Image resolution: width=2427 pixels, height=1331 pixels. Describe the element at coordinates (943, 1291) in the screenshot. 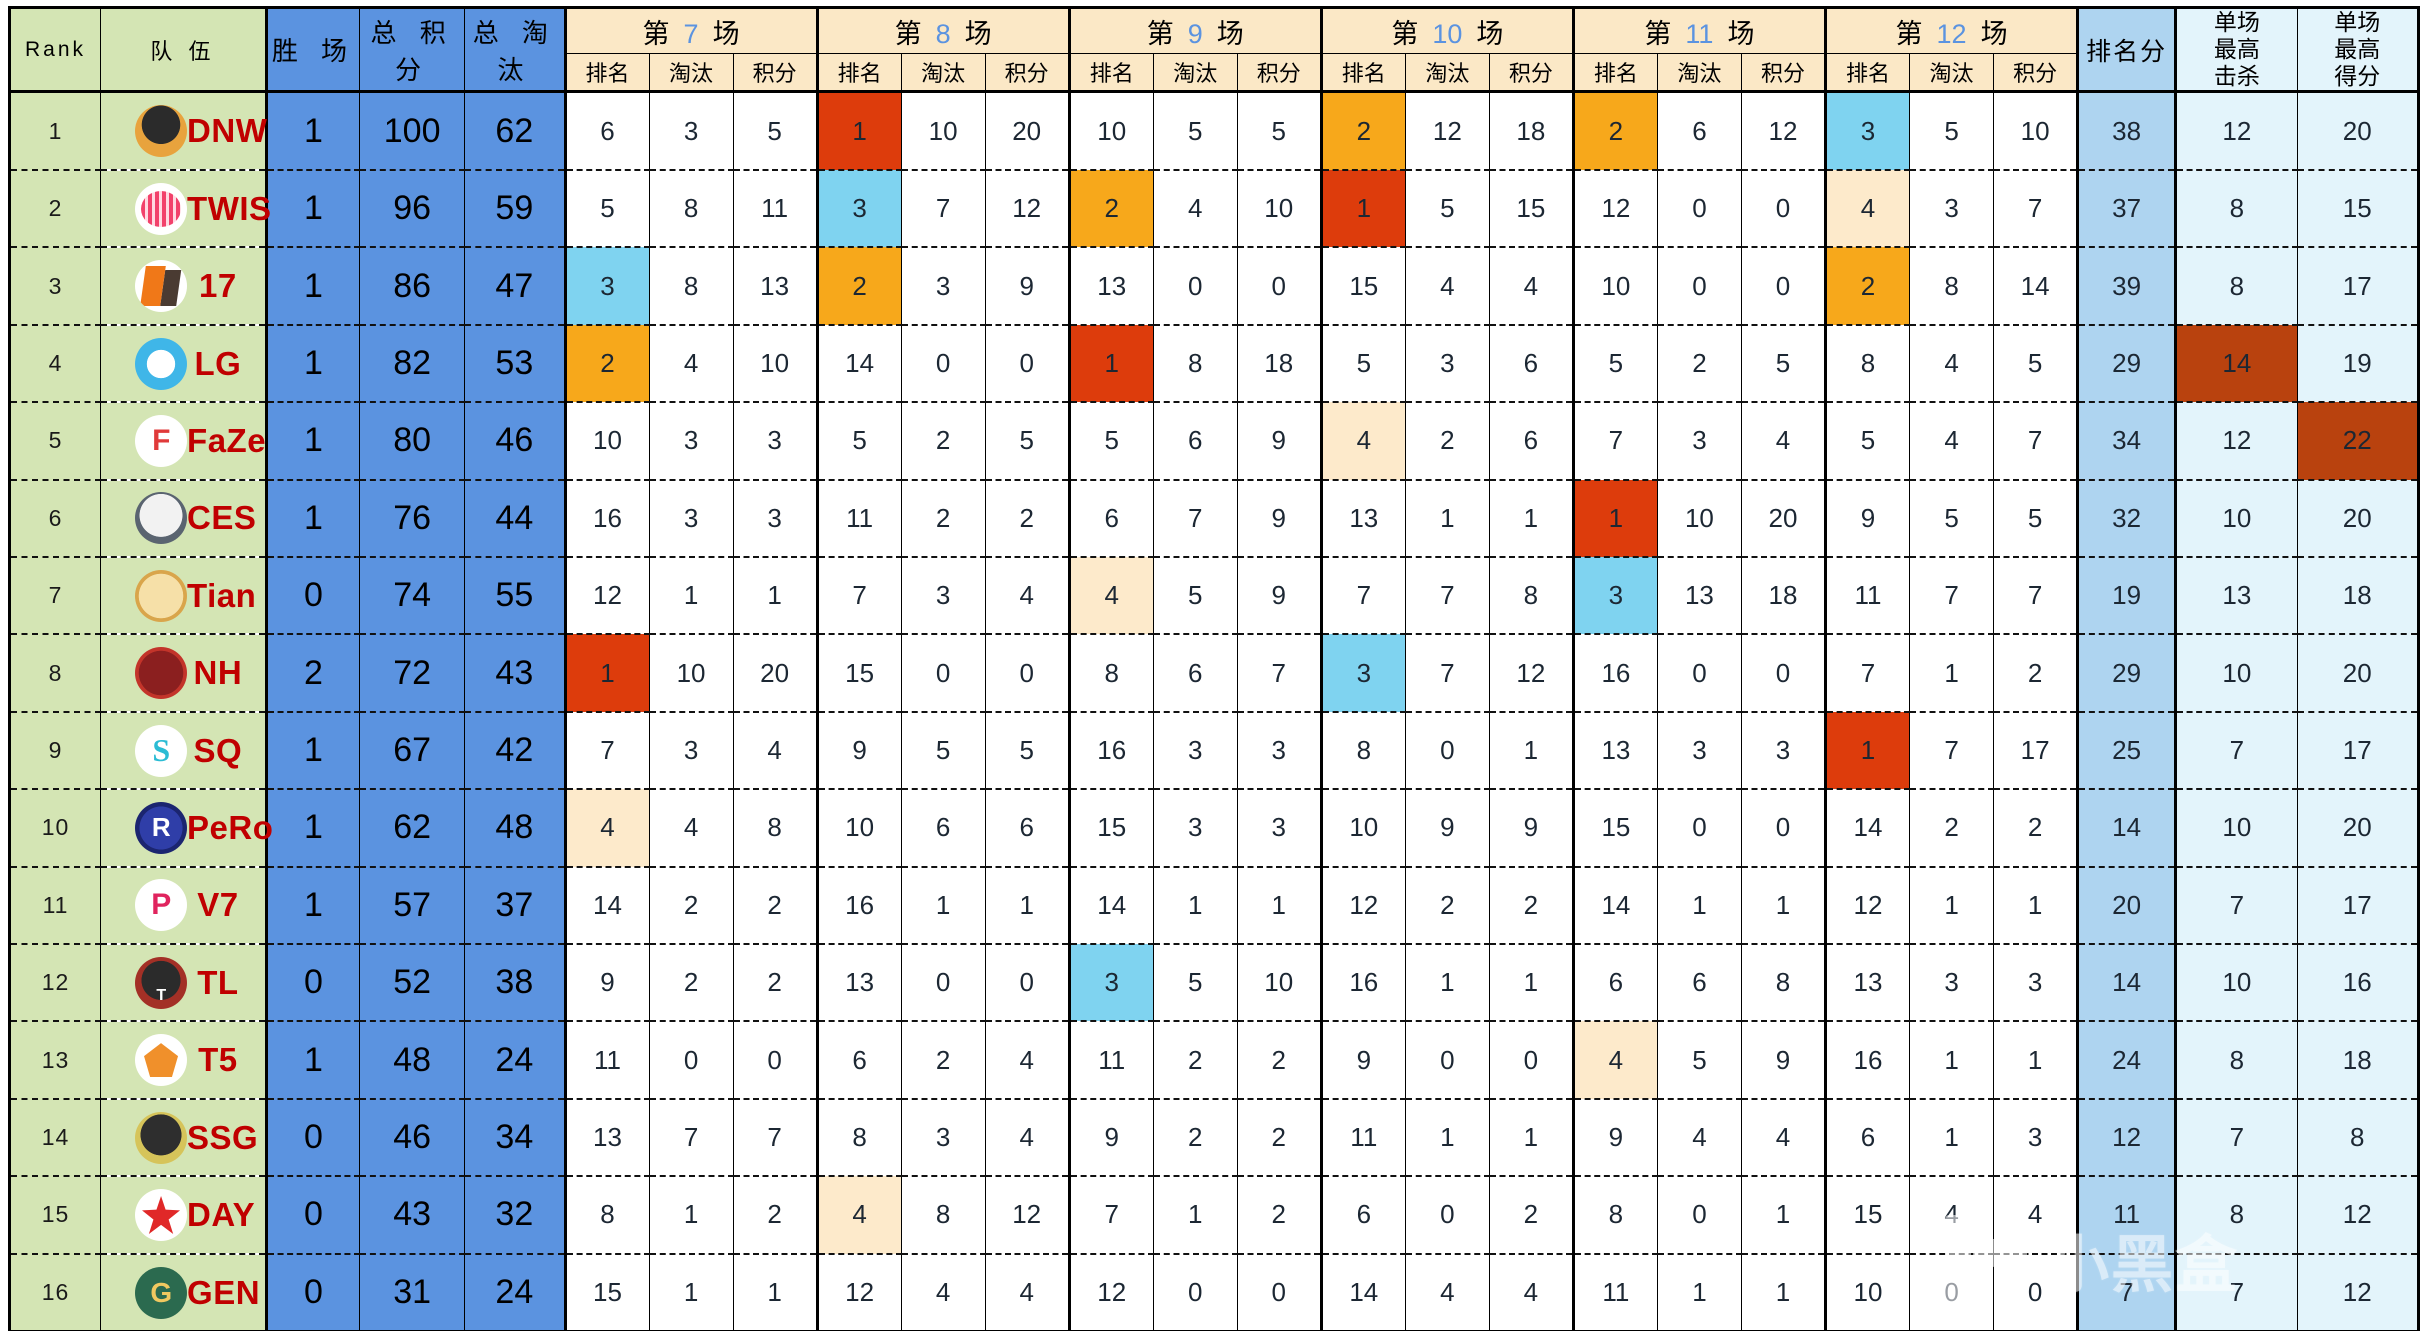

I see `cell-match-8-elims: 4` at that location.